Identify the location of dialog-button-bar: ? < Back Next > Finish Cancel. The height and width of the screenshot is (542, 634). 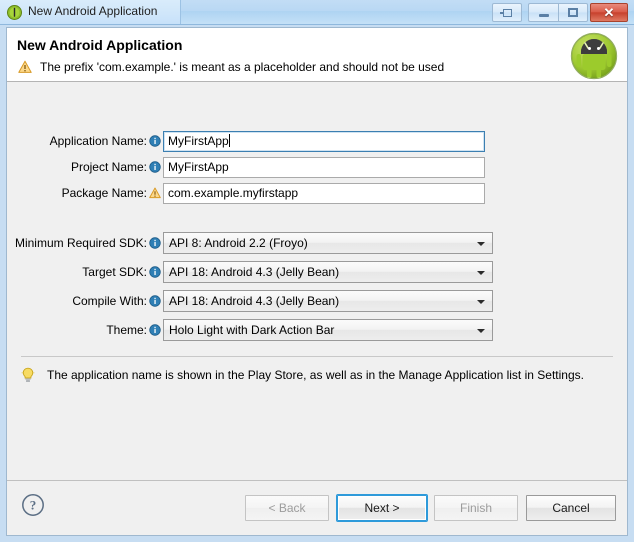
(317, 508).